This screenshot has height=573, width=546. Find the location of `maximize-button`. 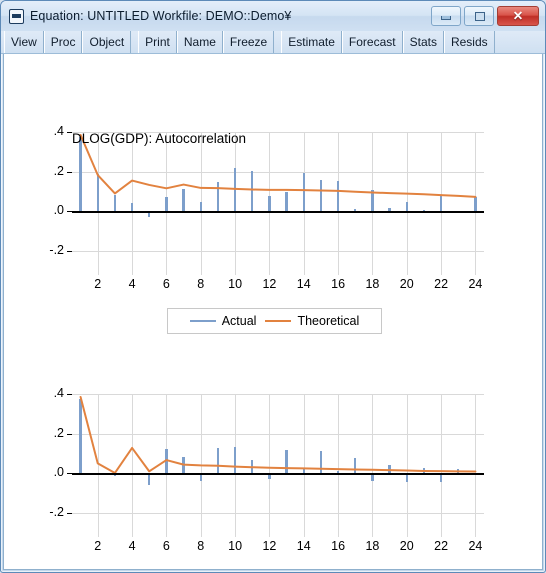

maximize-button is located at coordinates (479, 16).